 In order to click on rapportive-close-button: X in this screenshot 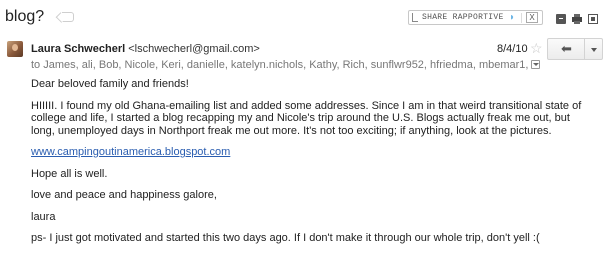, I will do `click(532, 17)`.